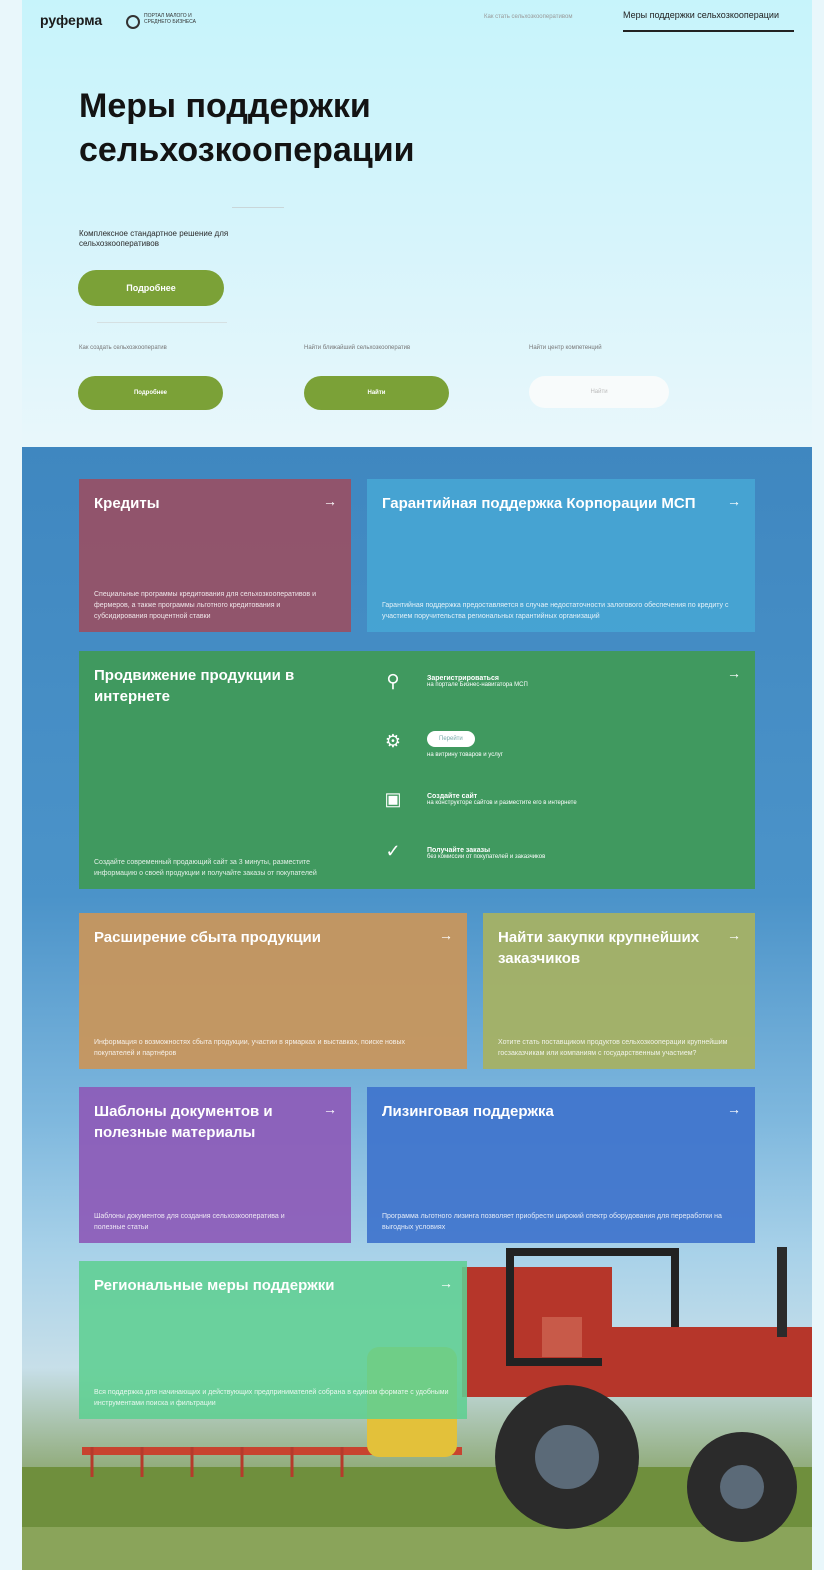  I want to click on service-orders-text: без комиссии от покупателей и заказчиков, so click(486, 857).